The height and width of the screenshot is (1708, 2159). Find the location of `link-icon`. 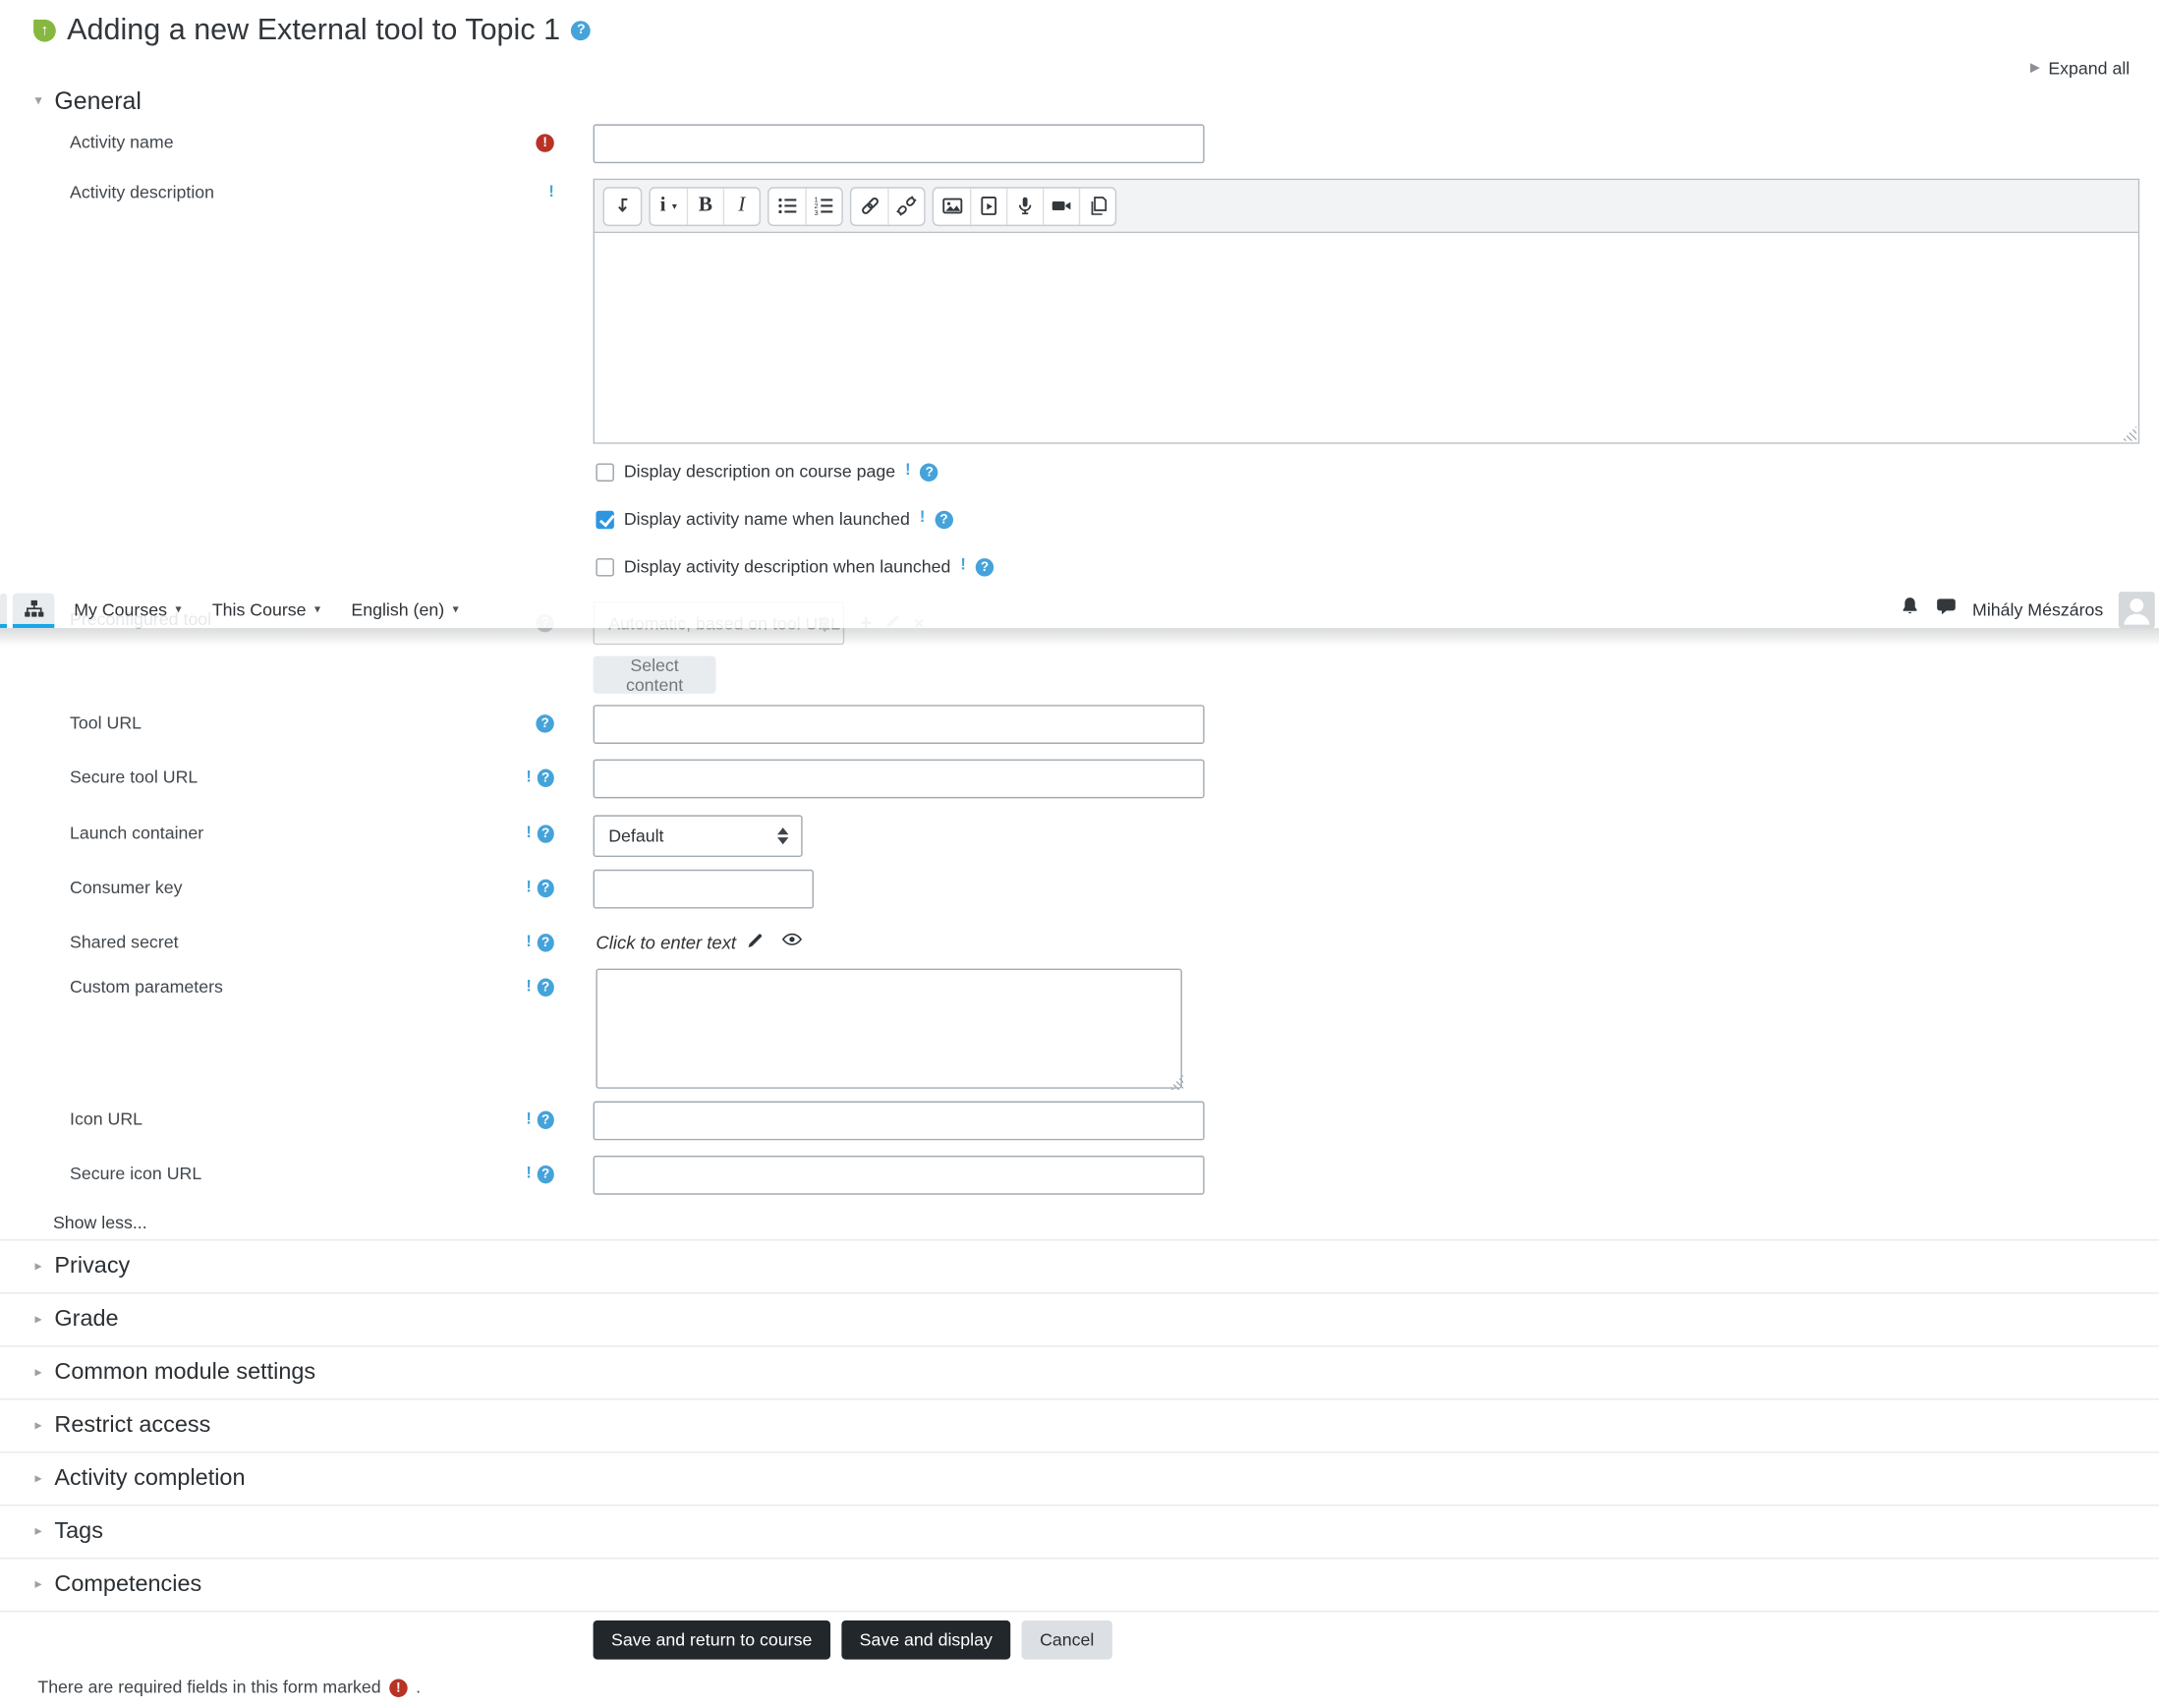

link-icon is located at coordinates (869, 206).